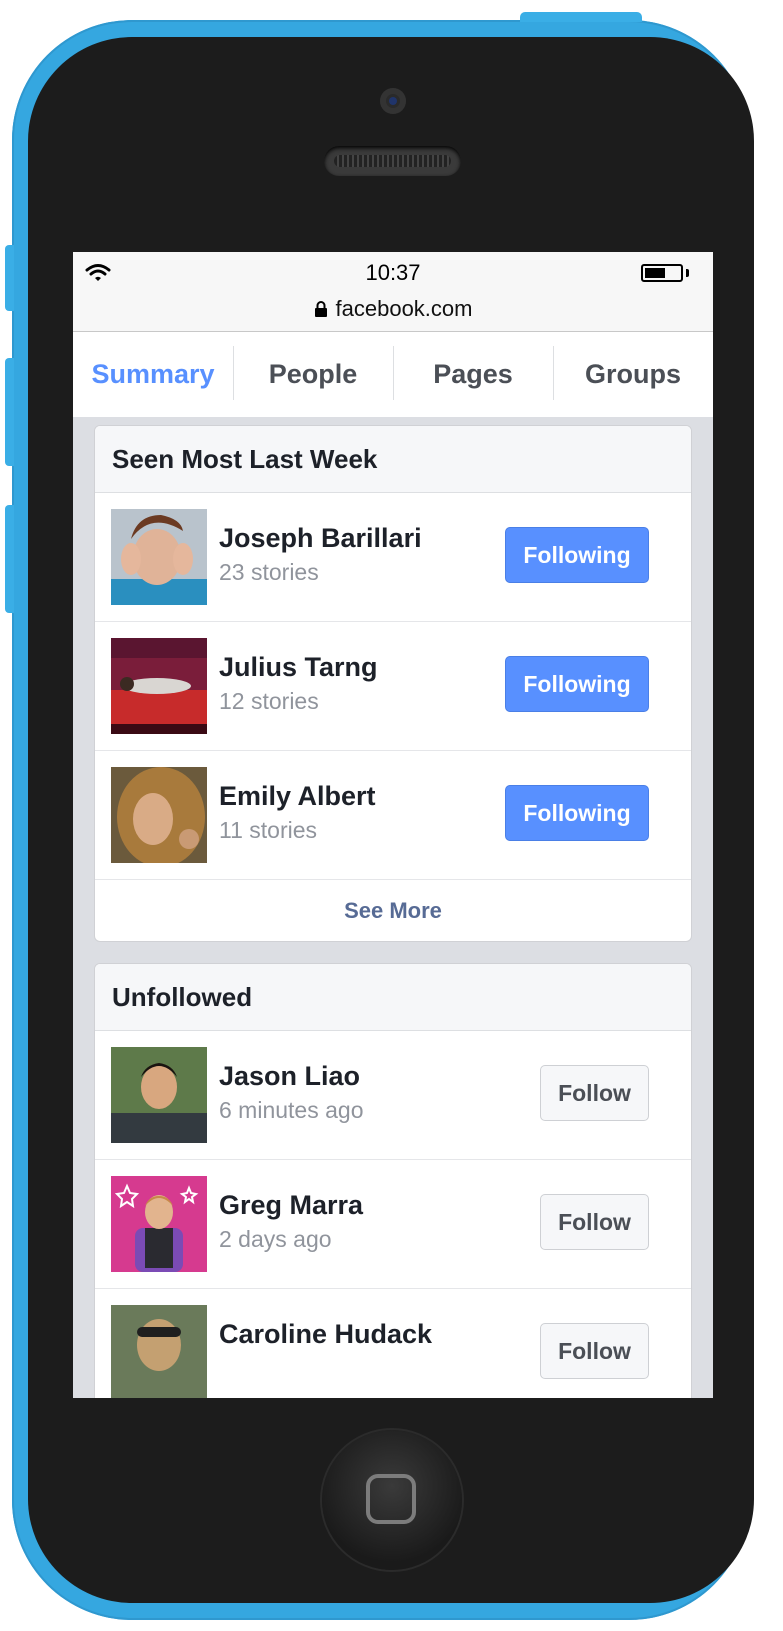 This screenshot has height=1631, width=783. I want to click on person-name: Joseph Barillari, so click(320, 538).